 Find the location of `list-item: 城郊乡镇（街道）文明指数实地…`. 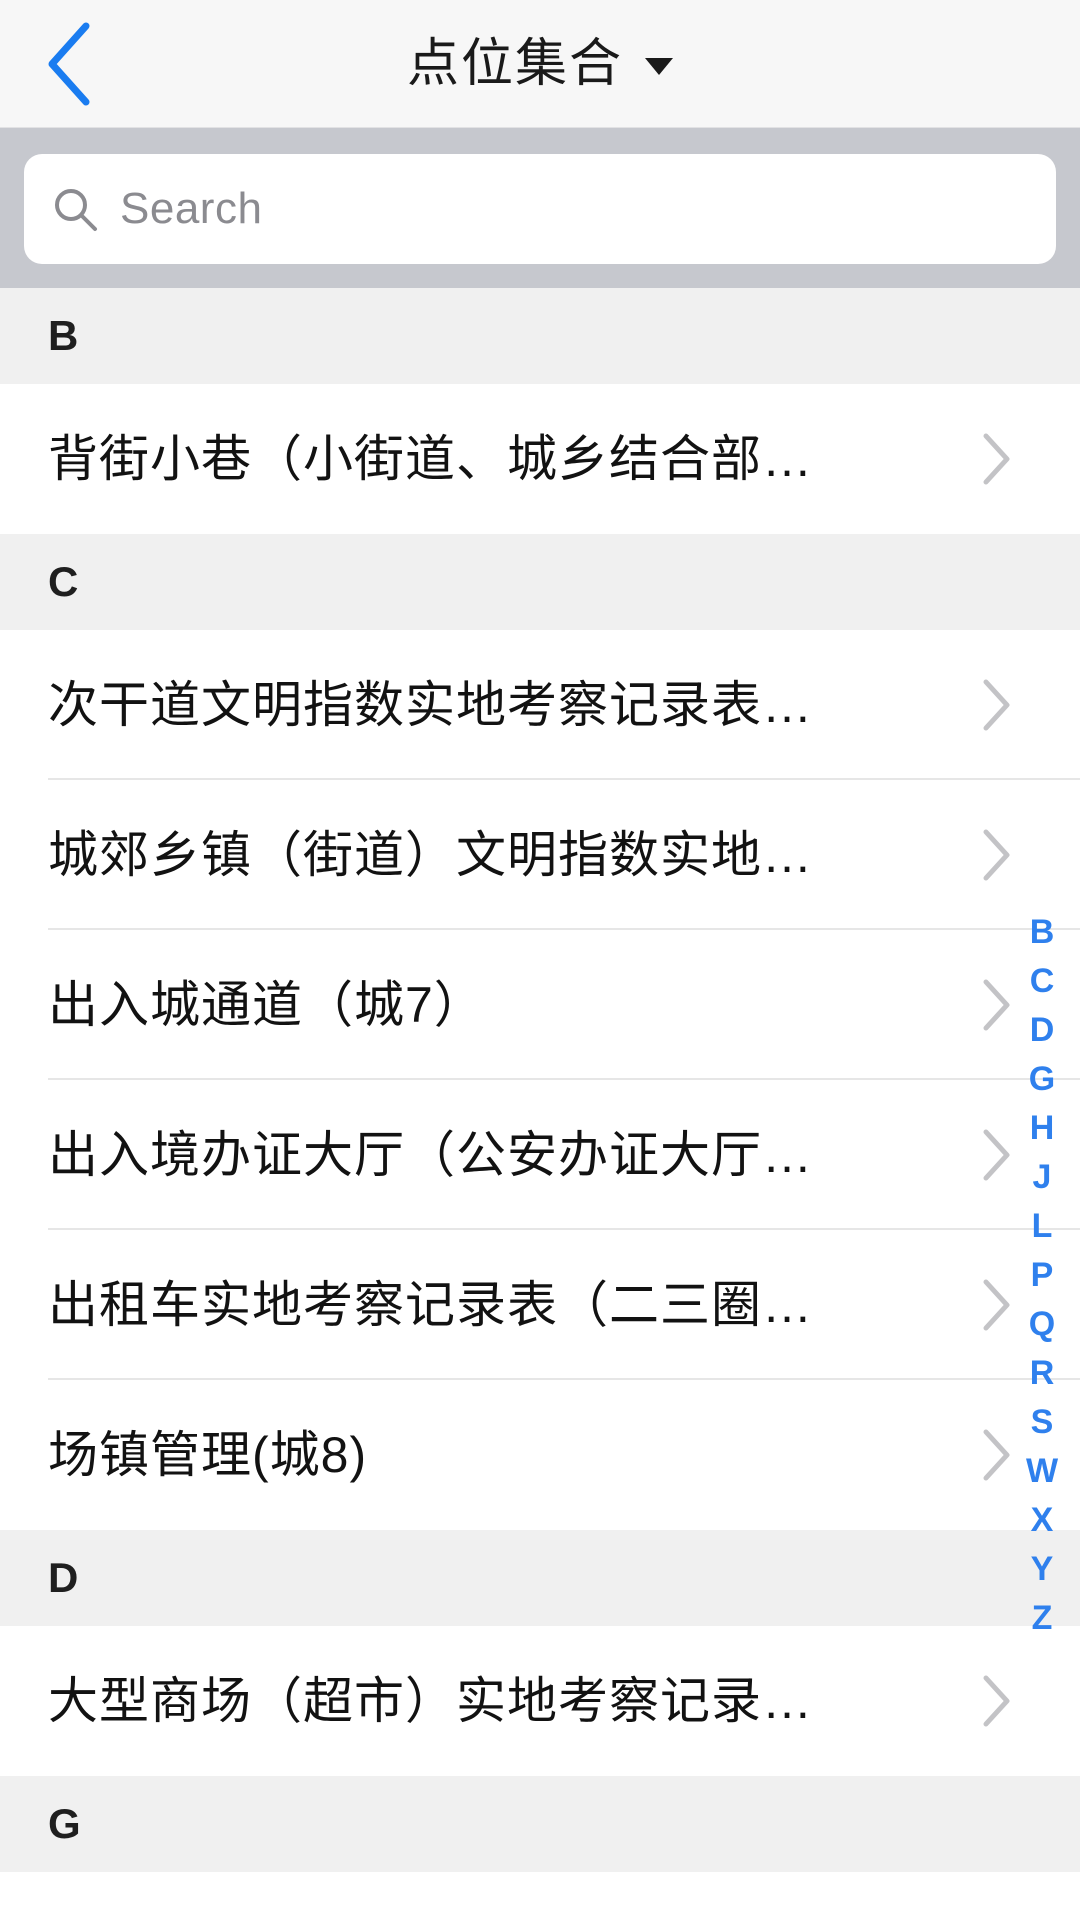

list-item: 城郊乡镇（街道）文明指数实地… is located at coordinates (540, 855).